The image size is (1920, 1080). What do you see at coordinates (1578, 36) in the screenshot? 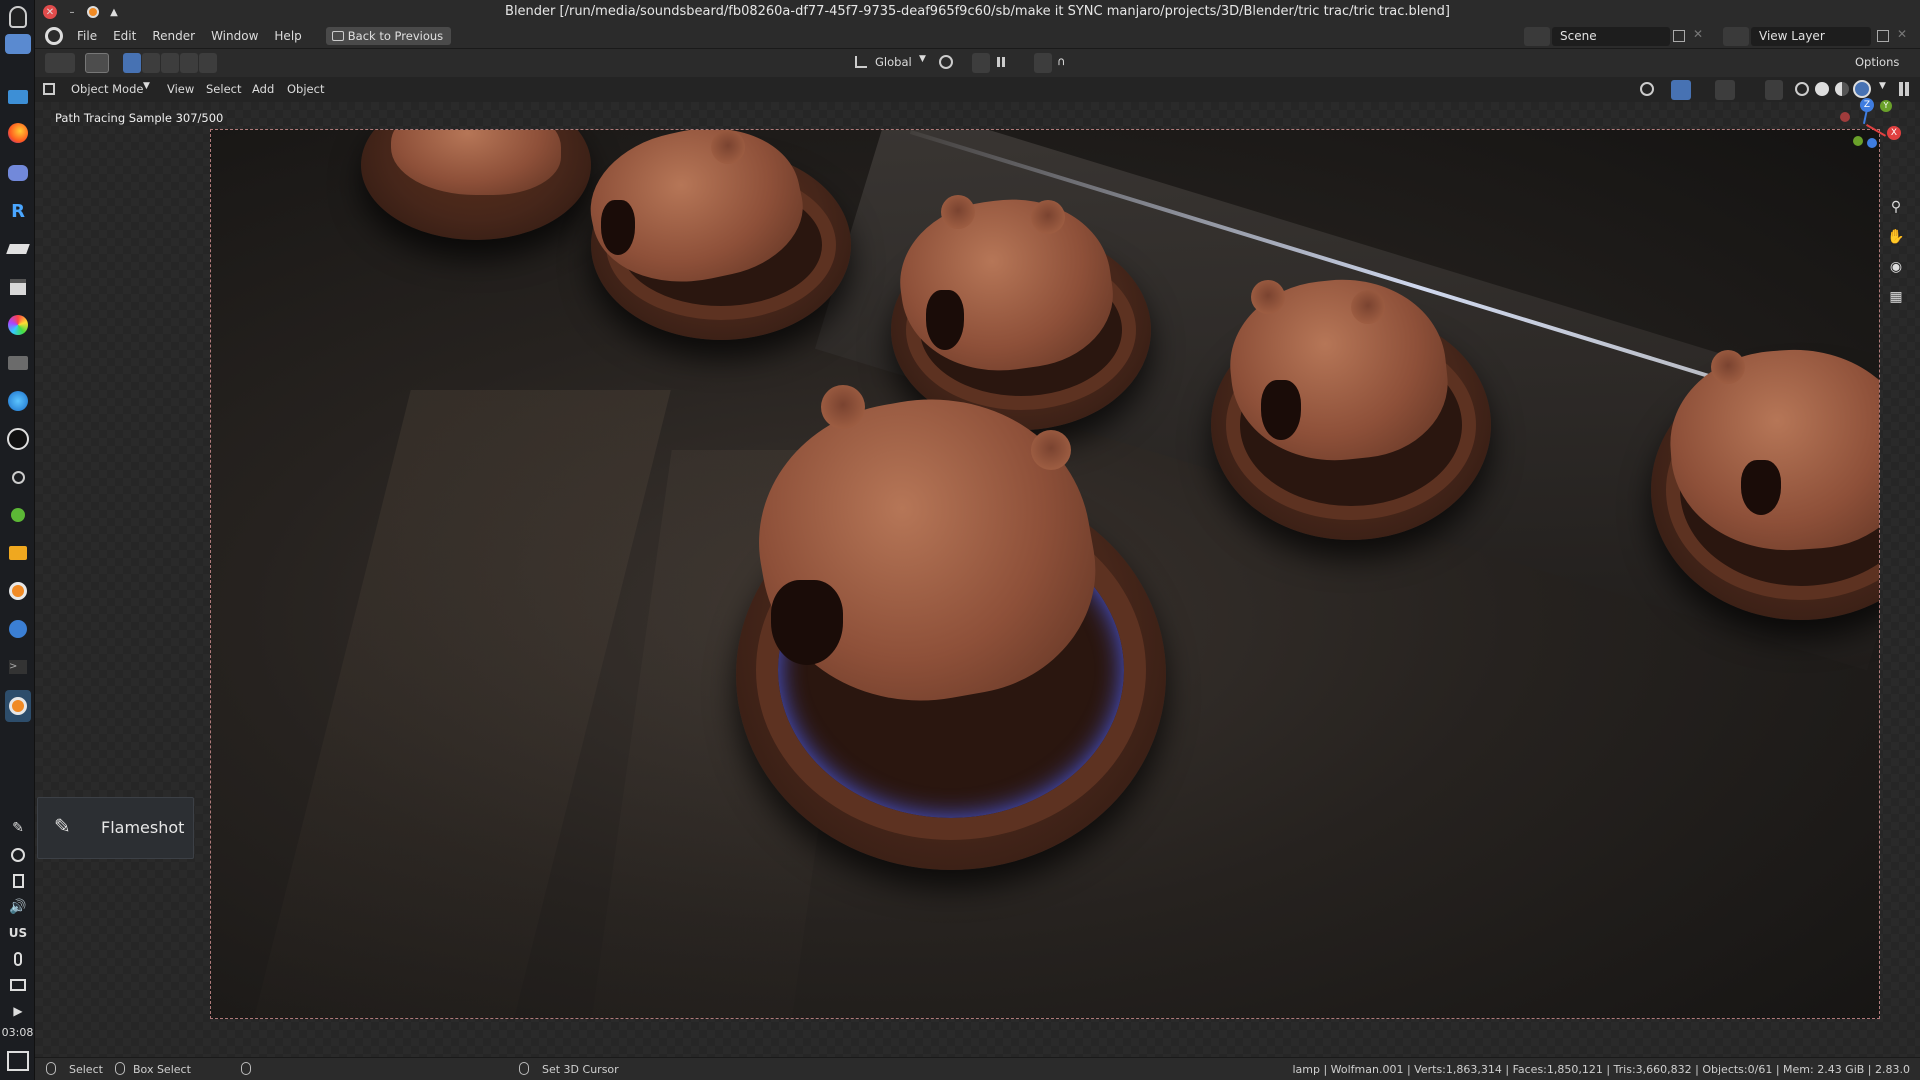
I see `scene-label: Scene` at bounding box center [1578, 36].